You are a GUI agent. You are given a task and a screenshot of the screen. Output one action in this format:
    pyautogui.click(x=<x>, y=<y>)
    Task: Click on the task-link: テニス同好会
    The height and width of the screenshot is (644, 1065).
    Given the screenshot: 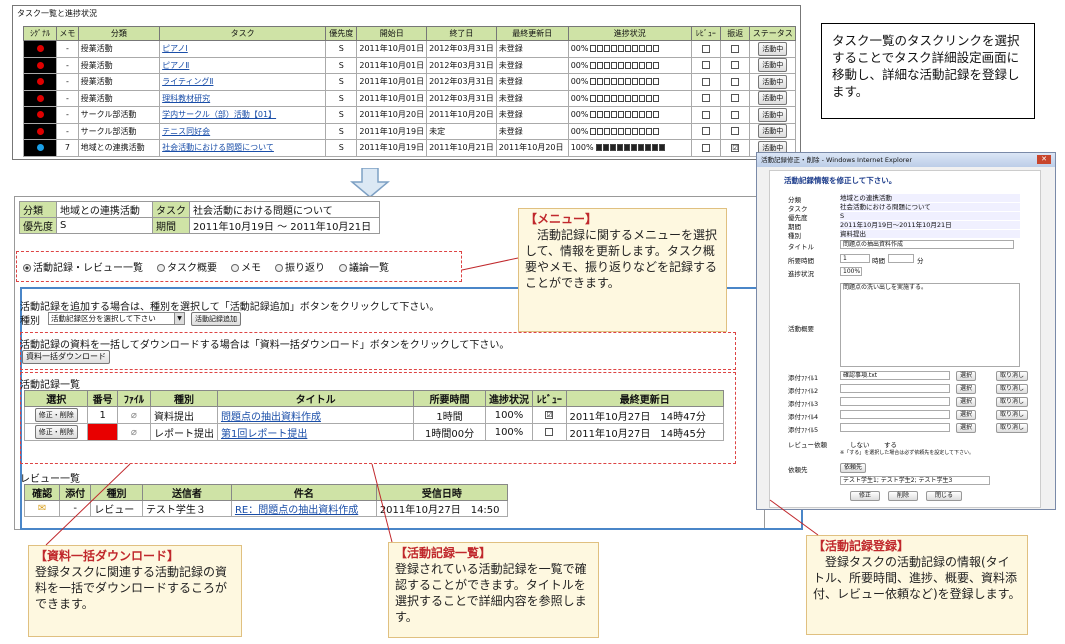 What is the action you would take?
    pyautogui.click(x=186, y=131)
    